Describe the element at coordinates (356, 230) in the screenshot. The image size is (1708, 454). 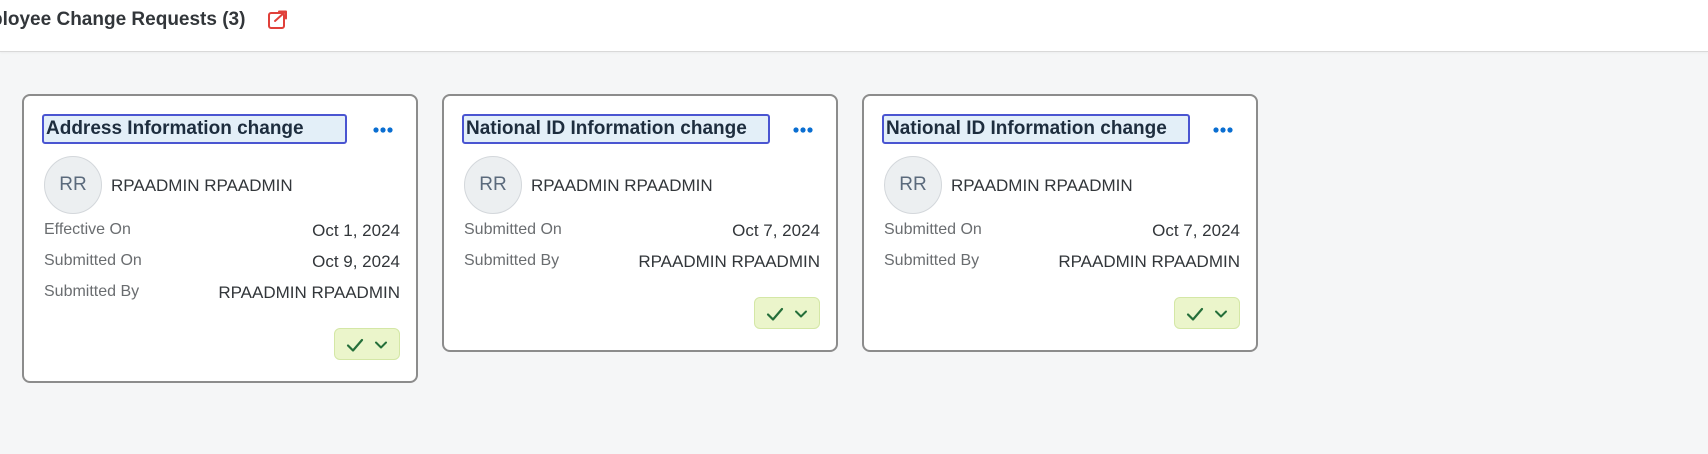
I see `field-value: Oct 1, 2024` at that location.